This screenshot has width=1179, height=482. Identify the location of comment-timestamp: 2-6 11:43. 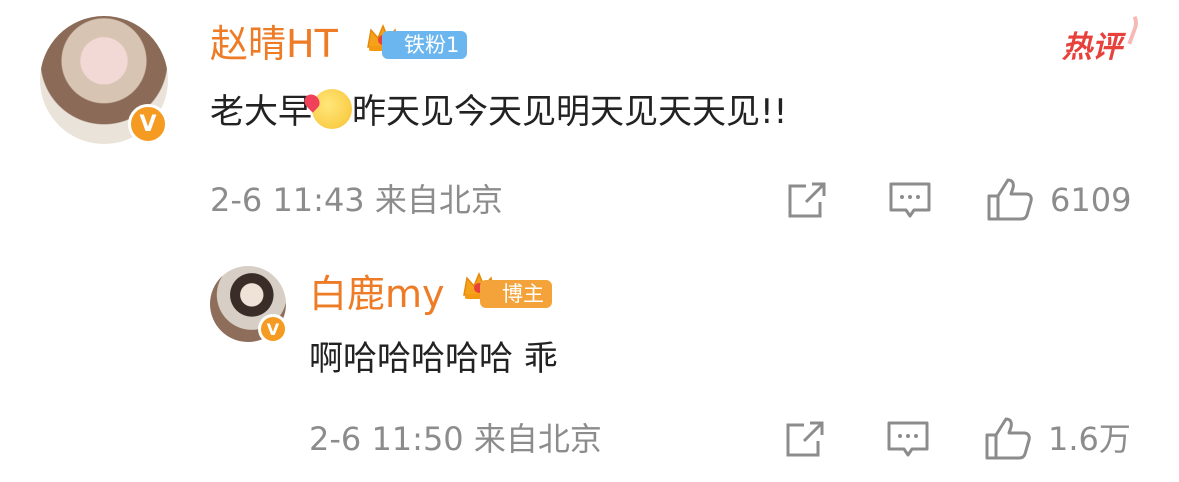
(287, 200).